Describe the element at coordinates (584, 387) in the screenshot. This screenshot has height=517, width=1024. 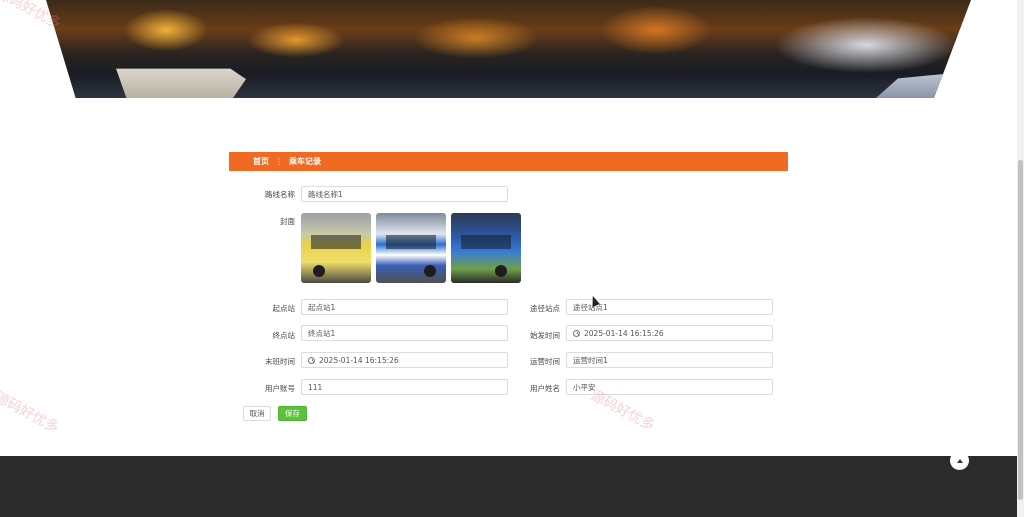
I see `user-name-value: 小平安` at that location.